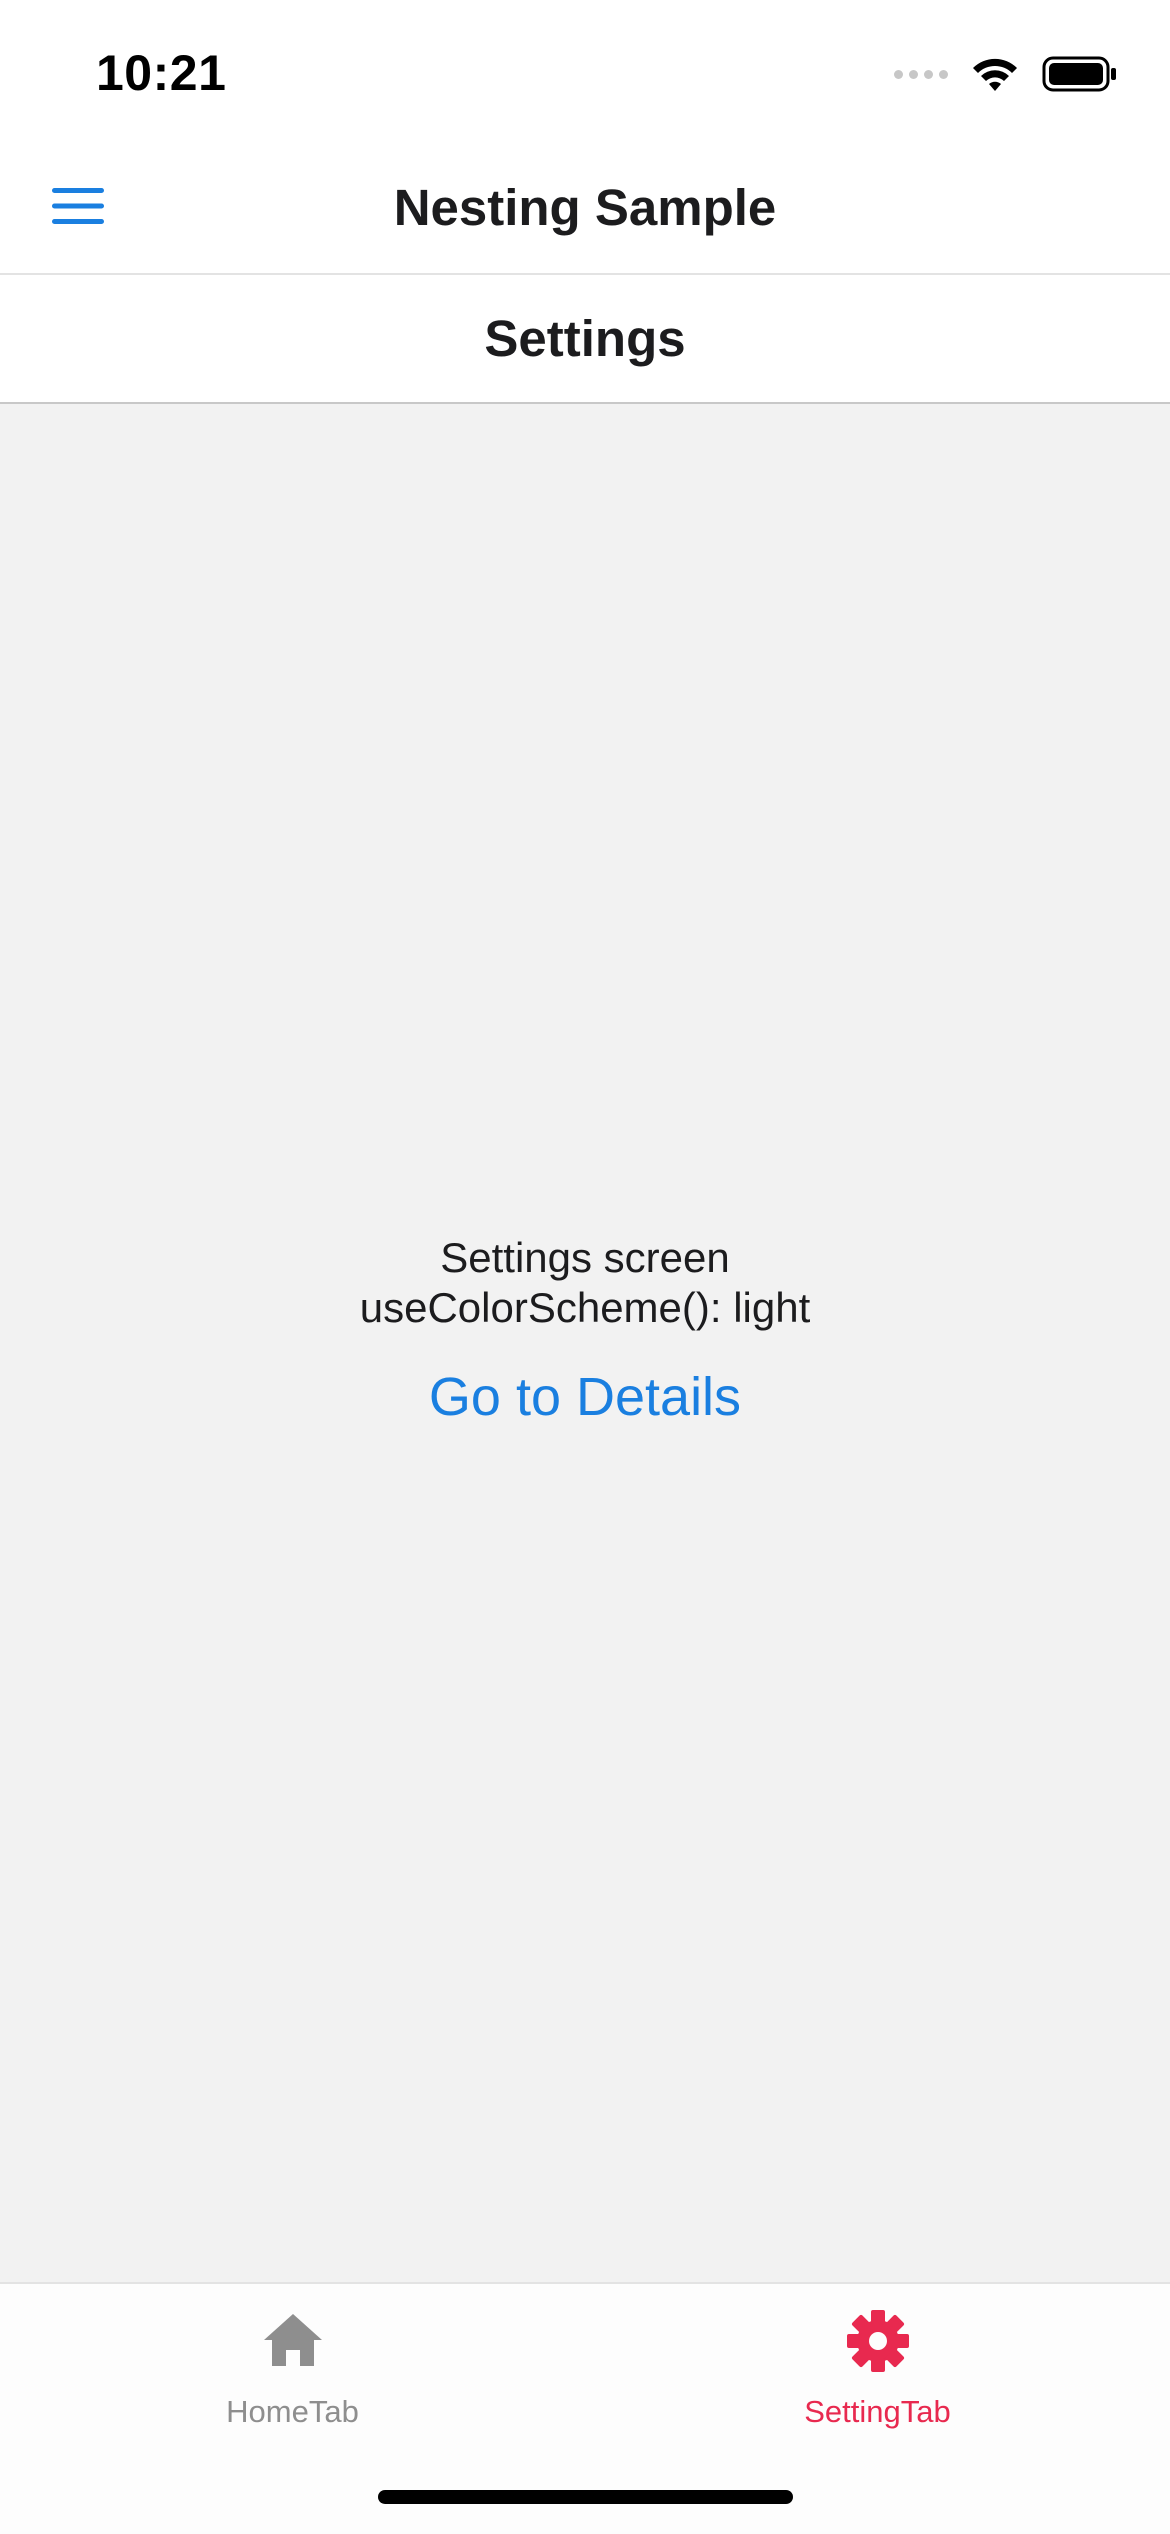 This screenshot has height=2534, width=1170. I want to click on status-bar: 10:21, so click(585, 70).